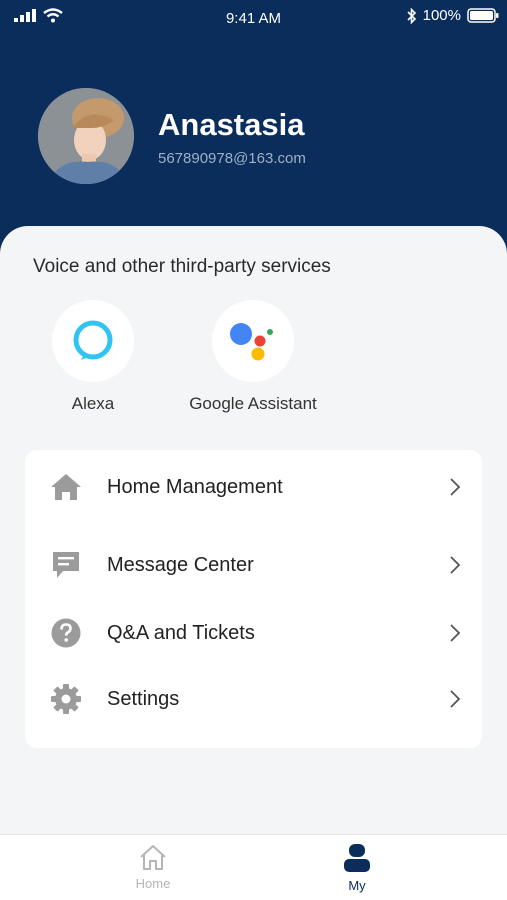  Describe the element at coordinates (441, 15) in the screenshot. I see `battery-percent: 100%` at that location.